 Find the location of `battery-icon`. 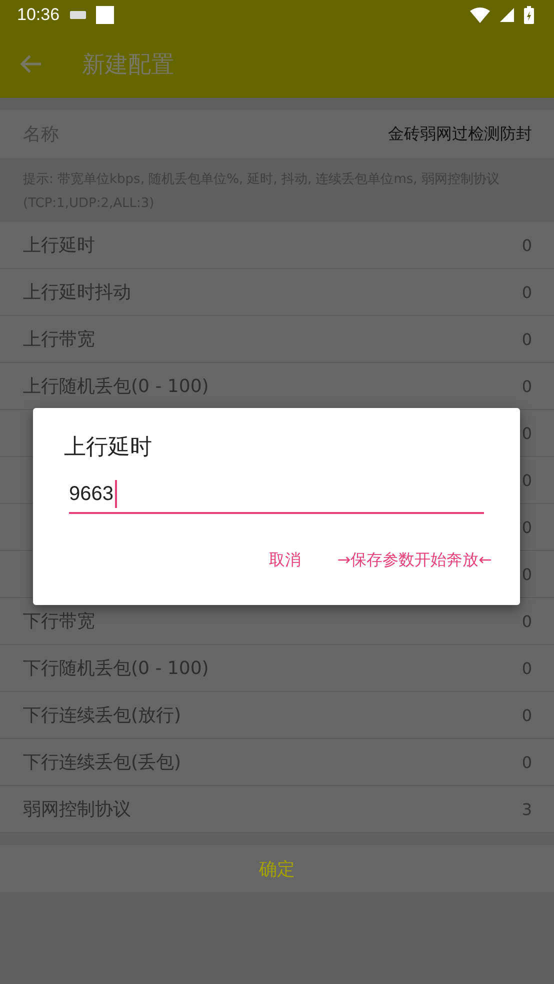

battery-icon is located at coordinates (529, 15).